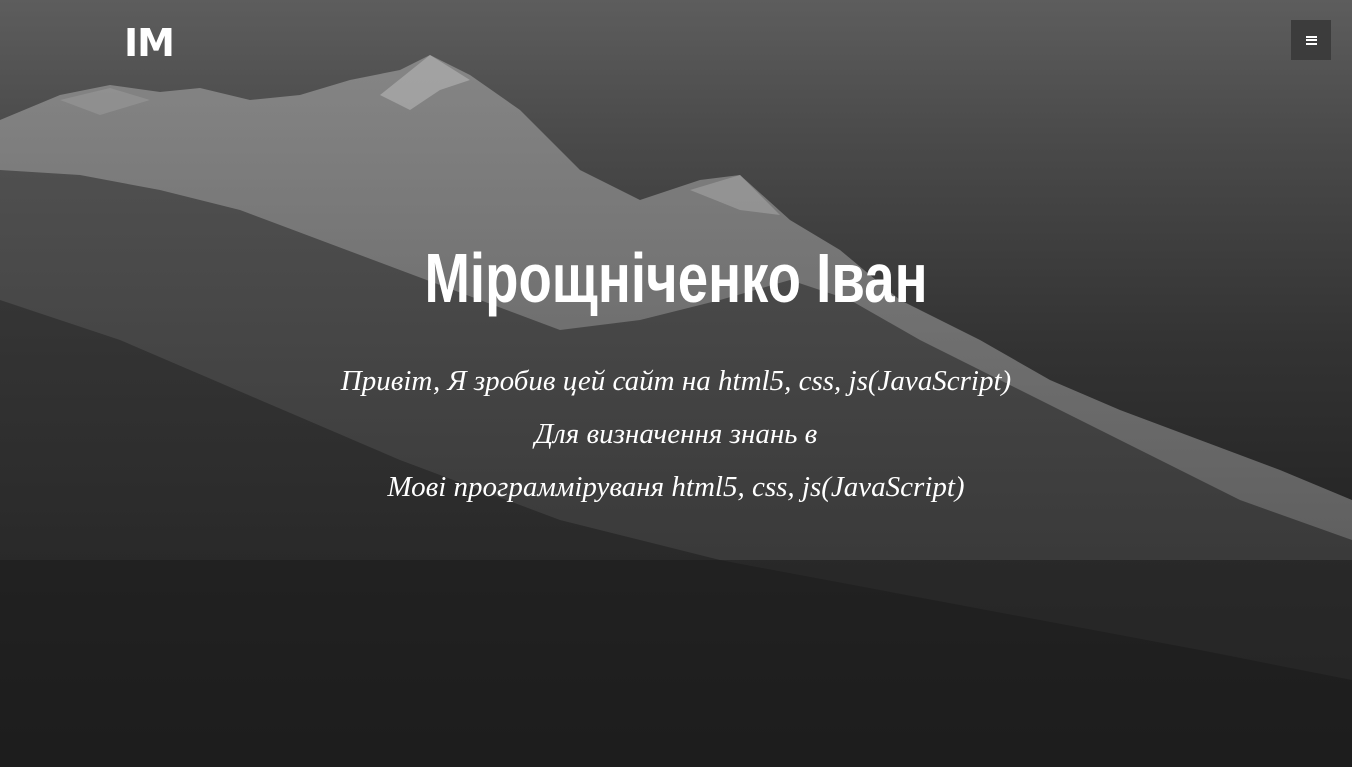  I want to click on logo: IM, so click(149, 43).